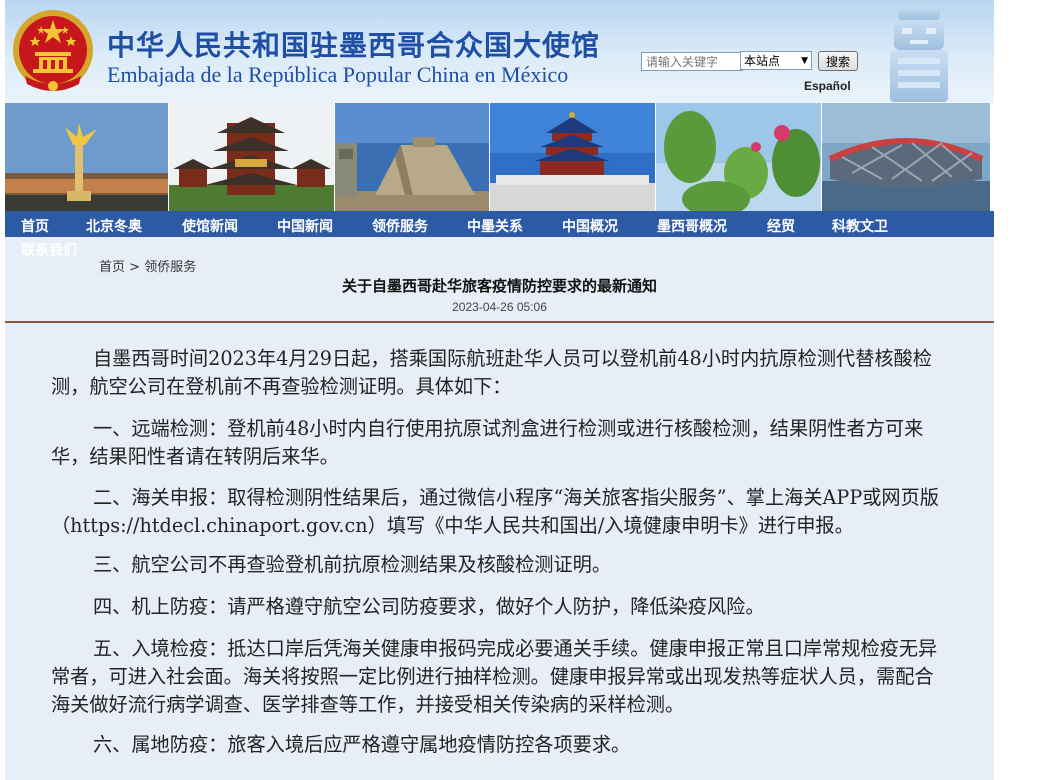 Image resolution: width=1041 pixels, height=780 pixels. I want to click on breadcrumb: 首页 > 领侨服务, so click(147, 265).